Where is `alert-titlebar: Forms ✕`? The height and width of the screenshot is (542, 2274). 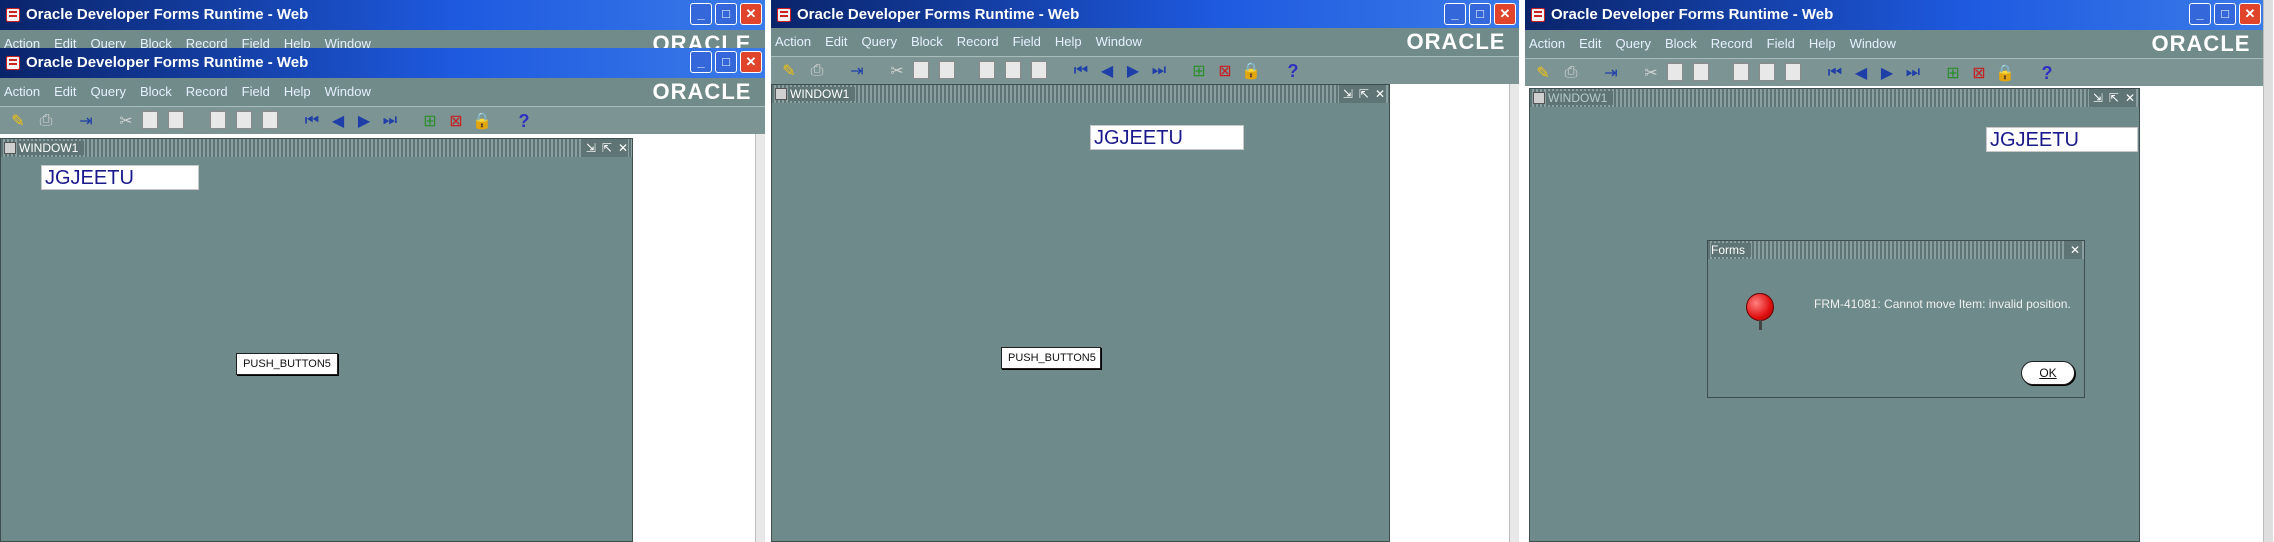
alert-titlebar: Forms ✕ is located at coordinates (1896, 250).